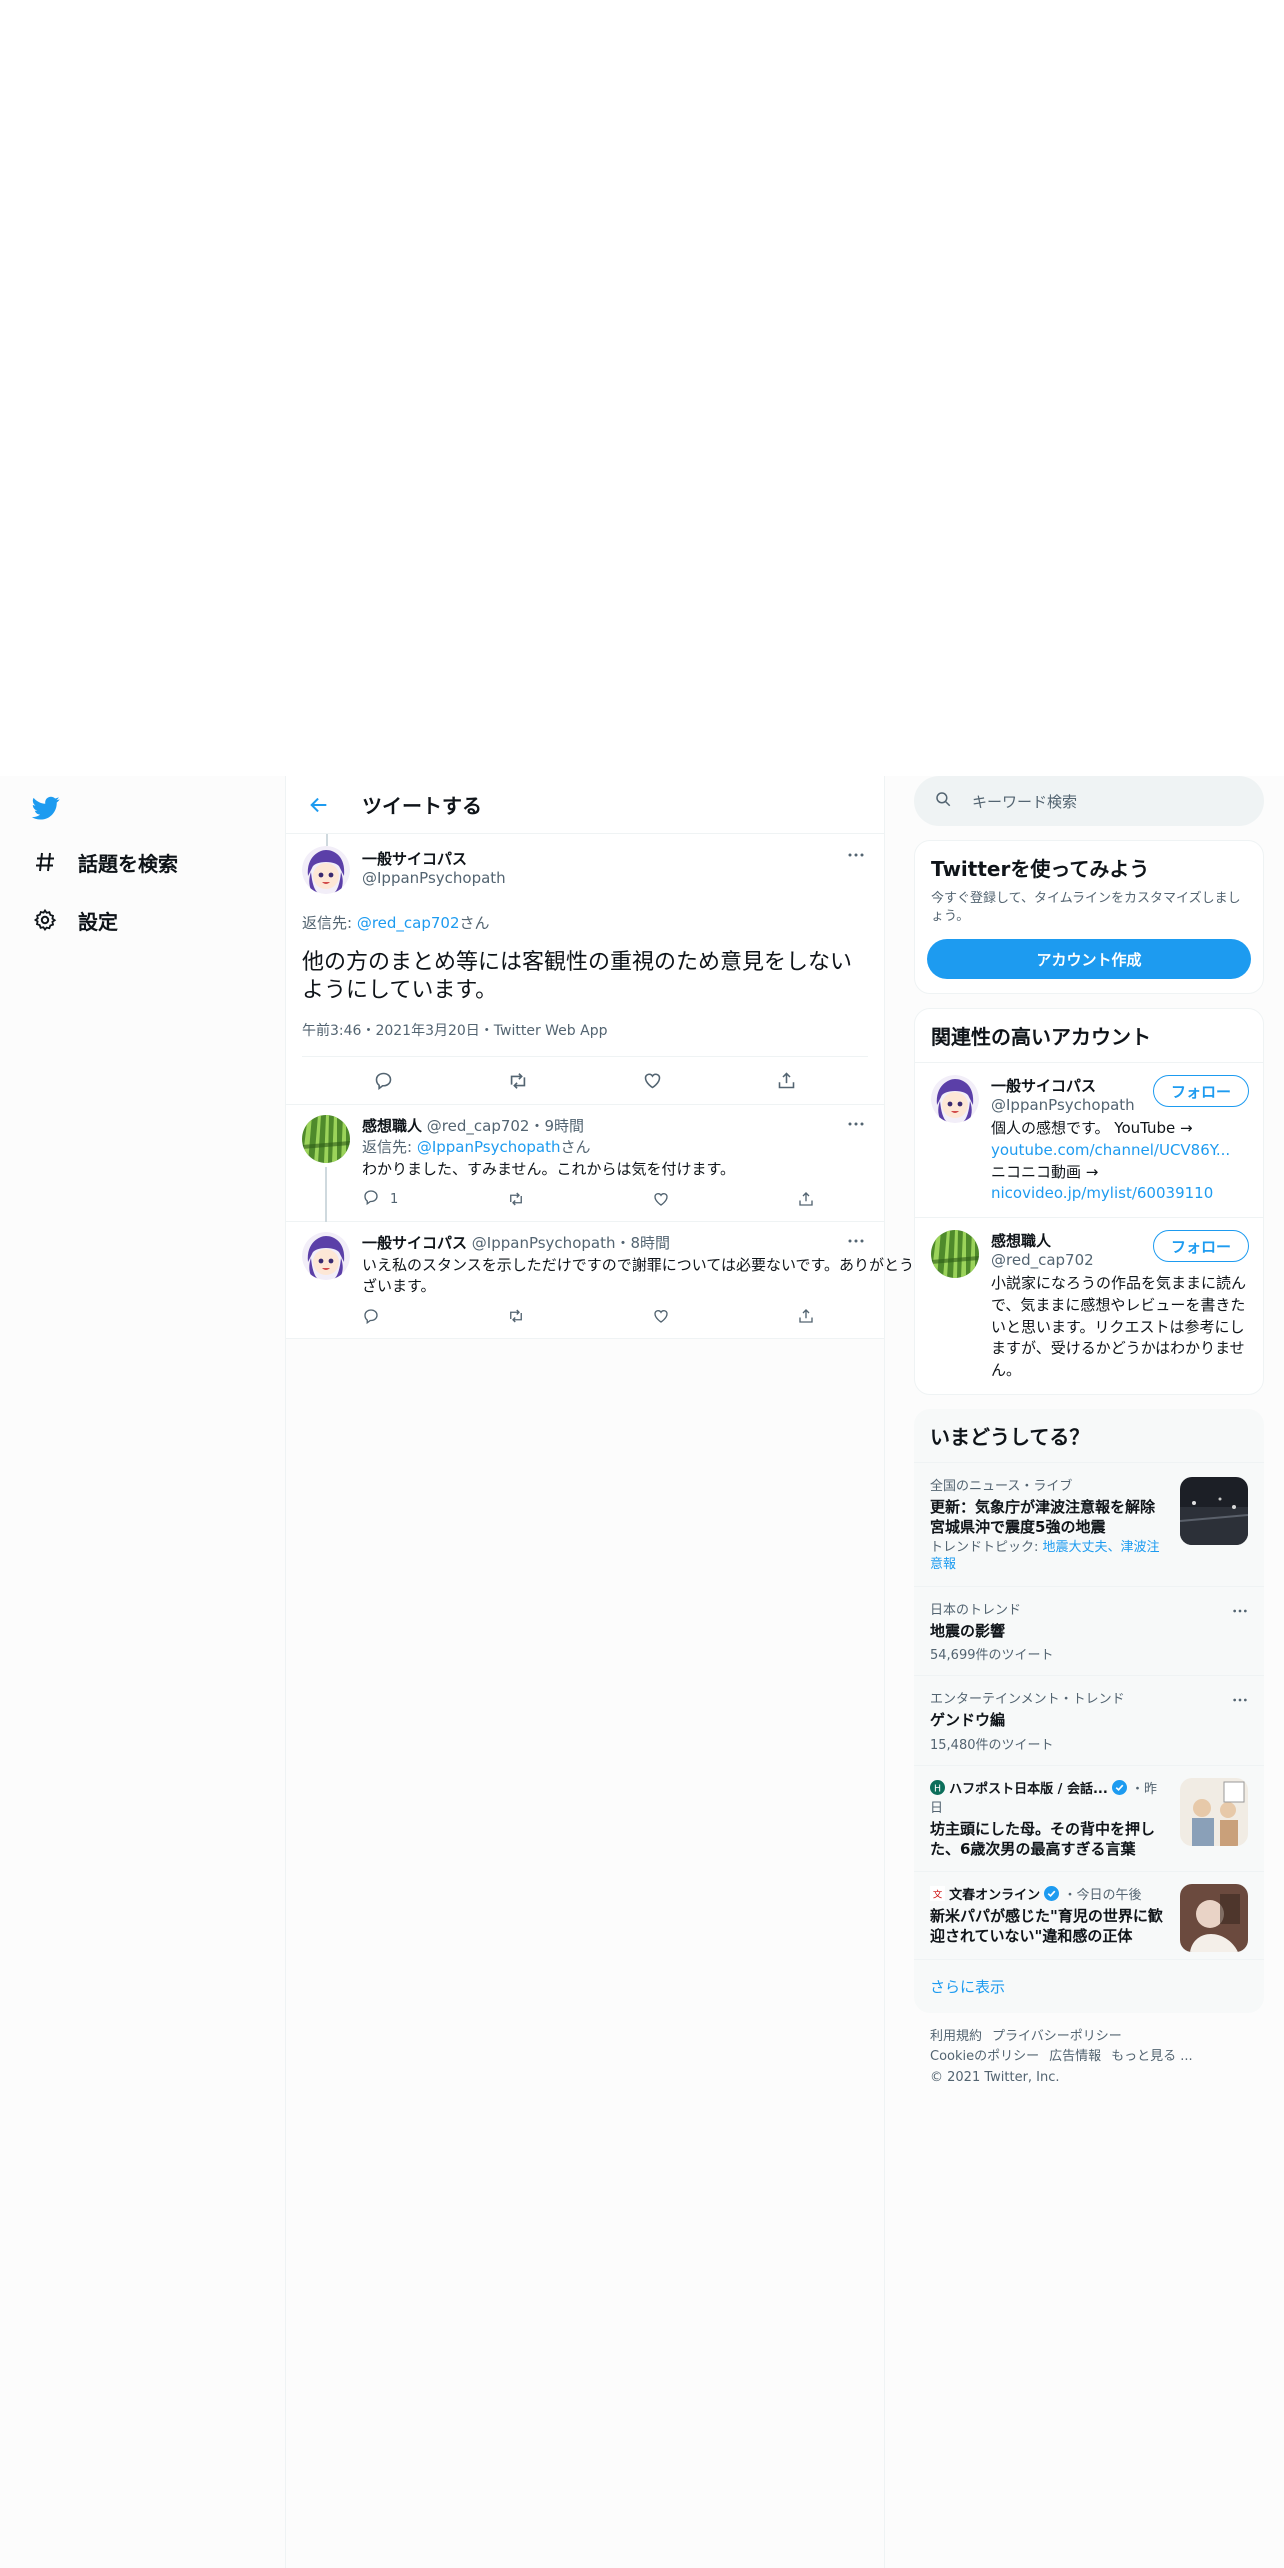 The width and height of the screenshot is (1284, 2568). What do you see at coordinates (937, 1788) in the screenshot?
I see `source-logo-icon: H` at bounding box center [937, 1788].